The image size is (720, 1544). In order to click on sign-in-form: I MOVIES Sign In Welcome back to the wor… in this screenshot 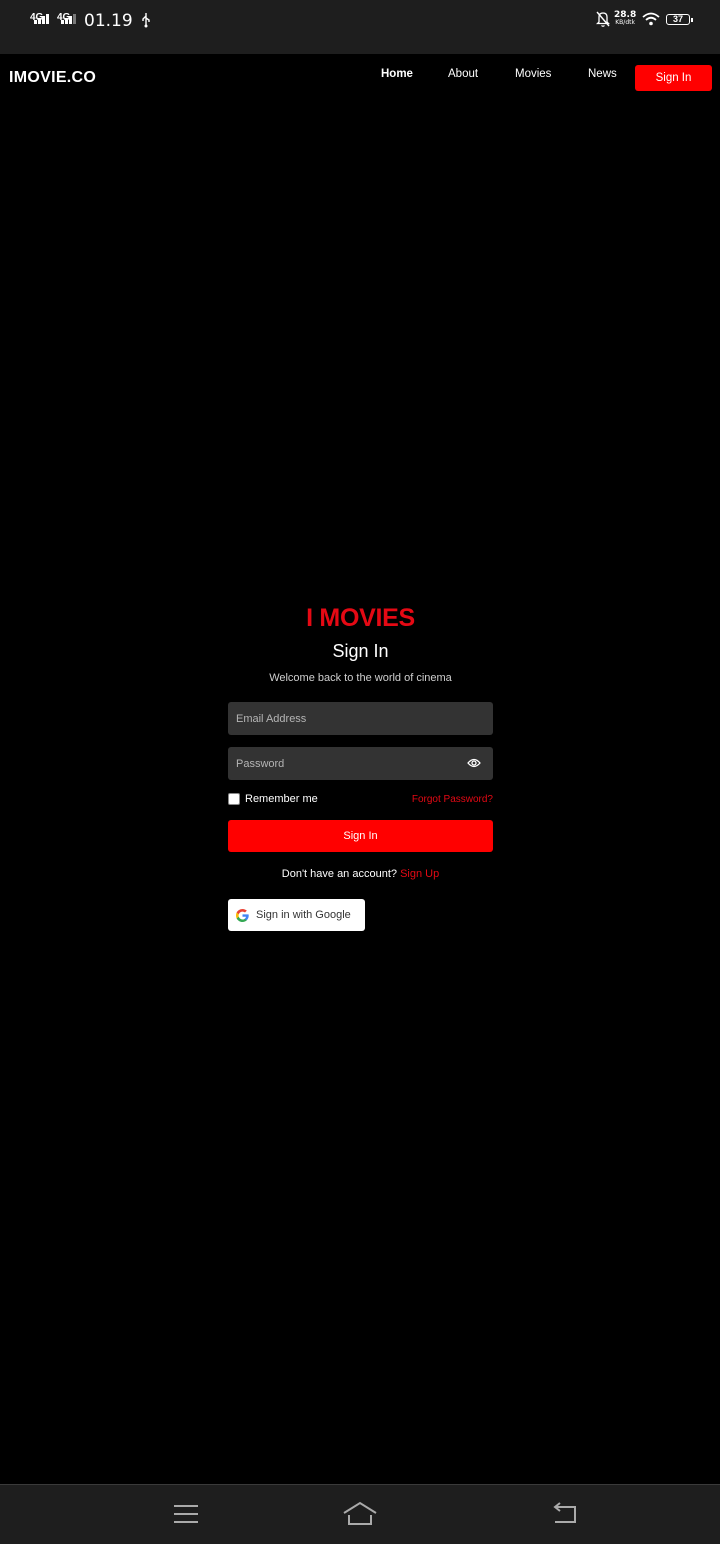, I will do `click(360, 765)`.